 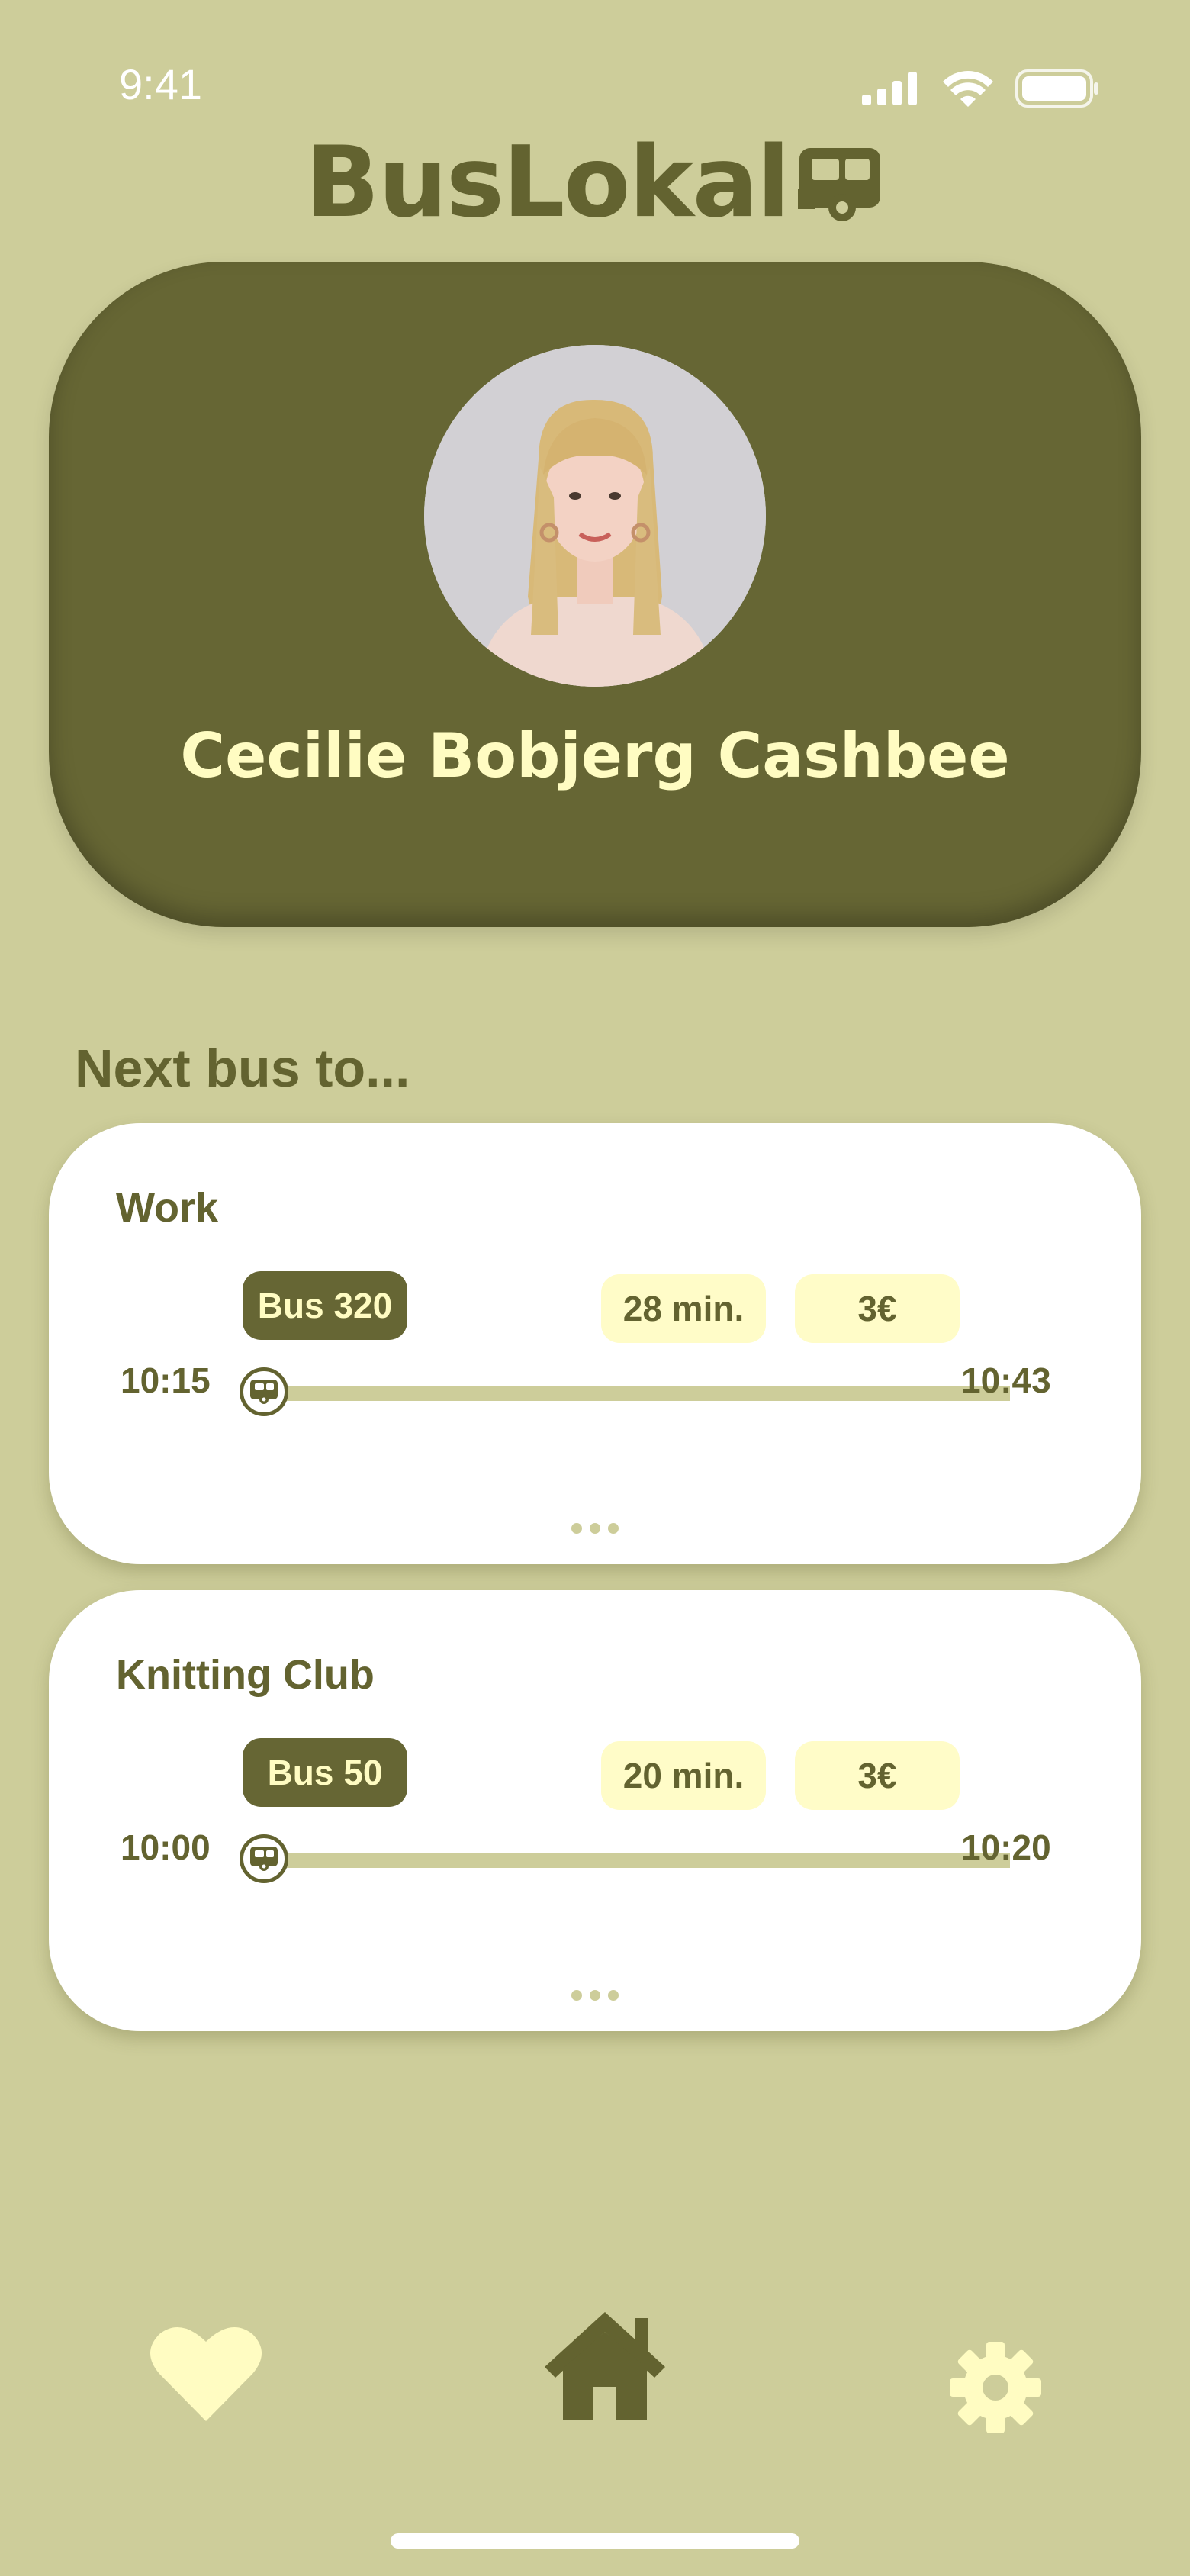 I want to click on app-logo: BusLokal, so click(x=595, y=183).